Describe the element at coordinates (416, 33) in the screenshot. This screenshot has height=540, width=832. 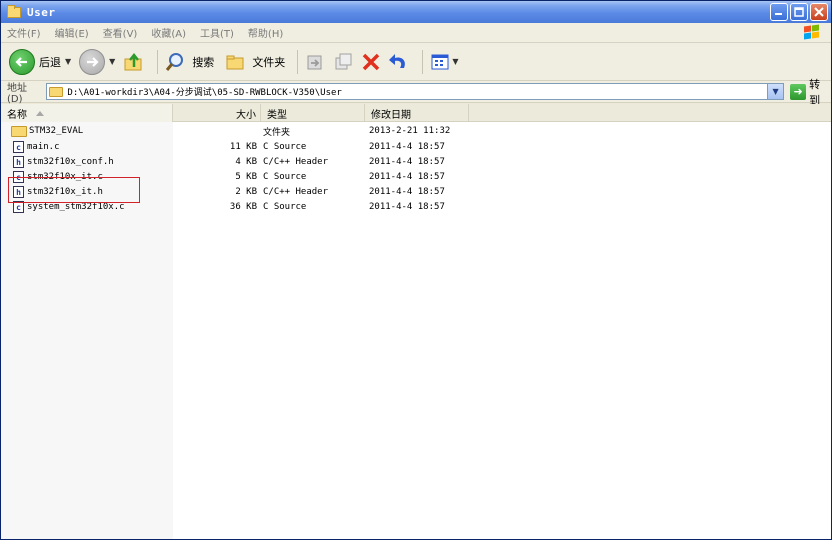
I see `menu-bar: 文件(F) 编辑(E) 查看(V) 收藏(A) 工具(T) 帮助(H)` at that location.